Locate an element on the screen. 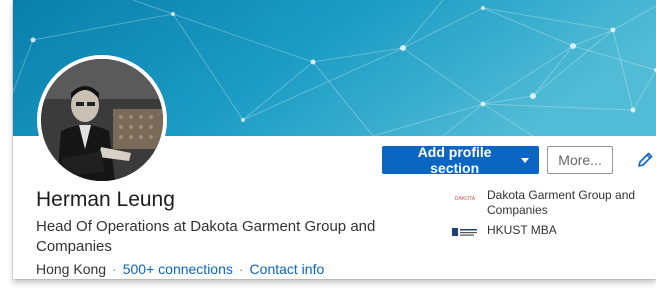 This screenshot has height=294, width=656. pencil-icon is located at coordinates (645, 160).